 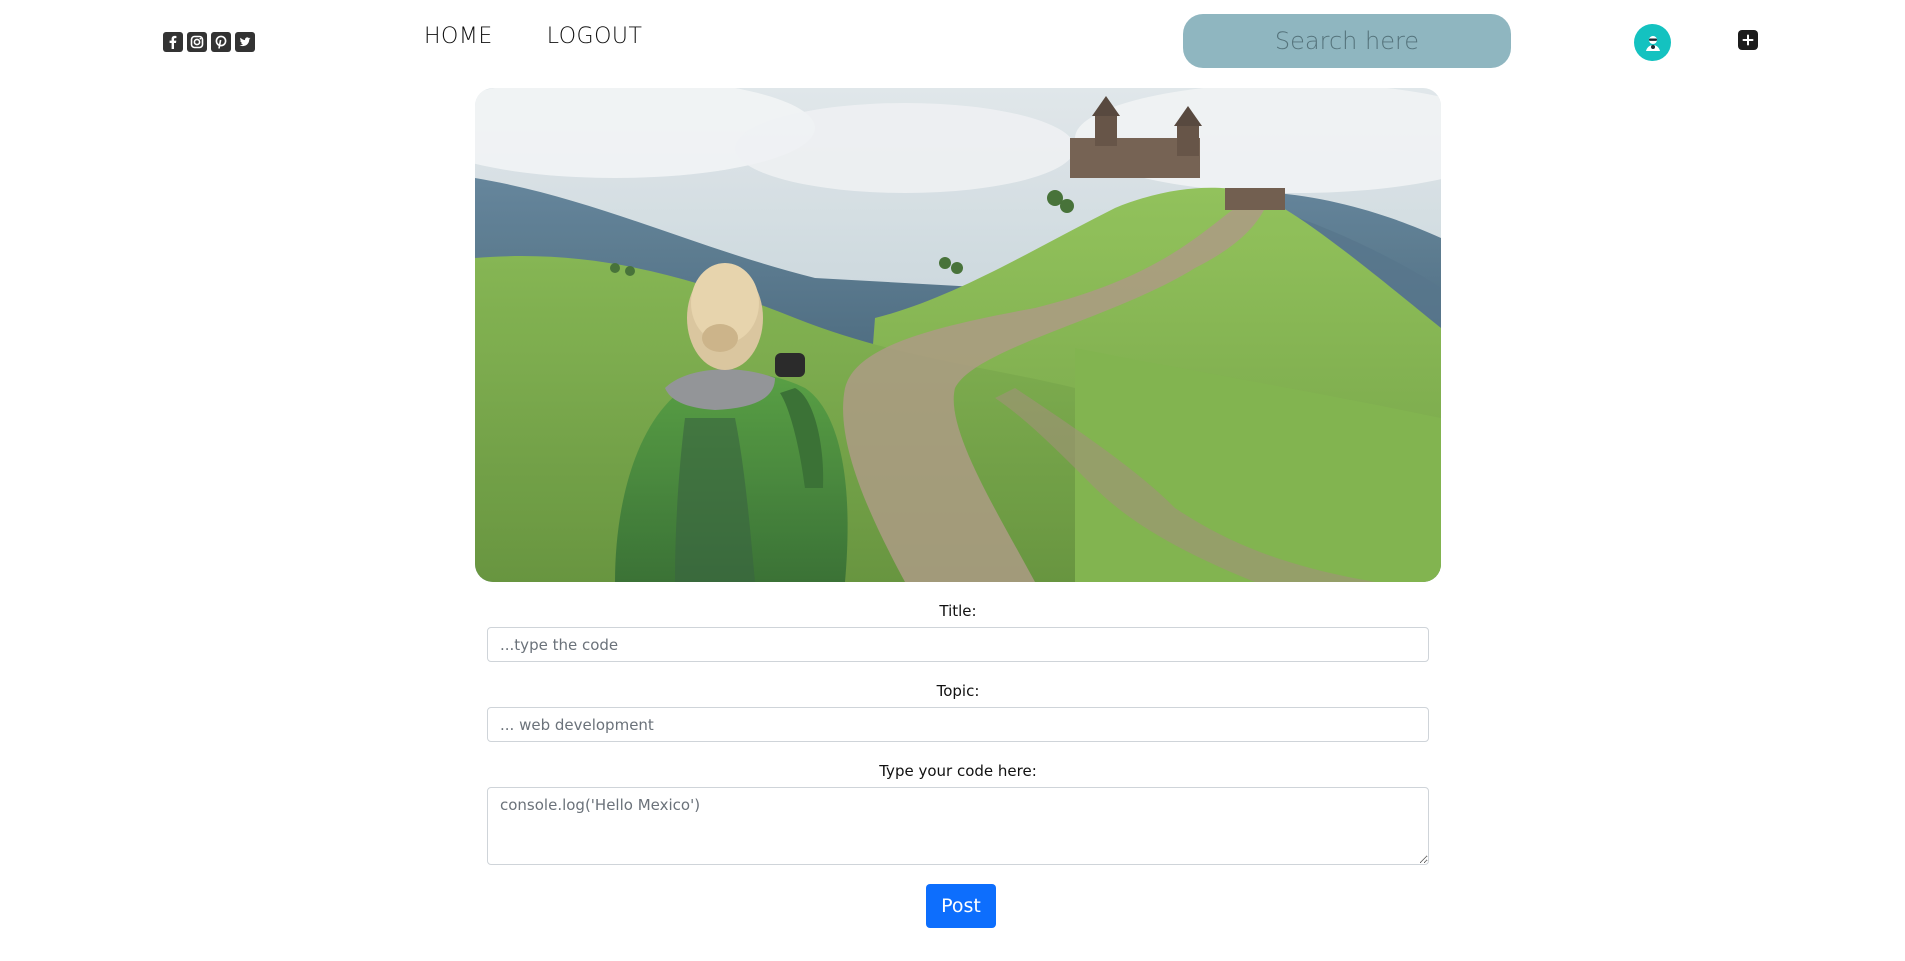 What do you see at coordinates (197, 42) in the screenshot?
I see `instagram-icon` at bounding box center [197, 42].